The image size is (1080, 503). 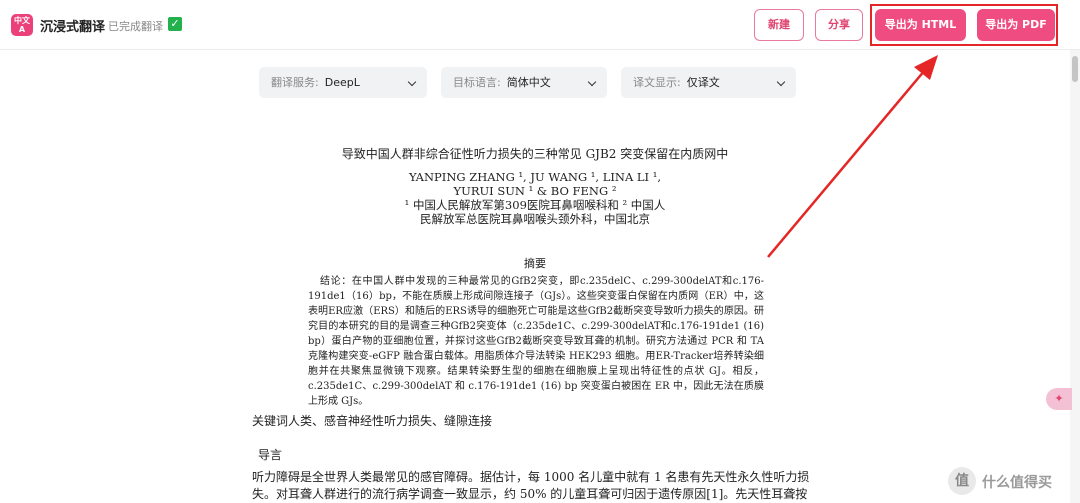 I want to click on watermark-text: 什么值得买, so click(x=1017, y=483).